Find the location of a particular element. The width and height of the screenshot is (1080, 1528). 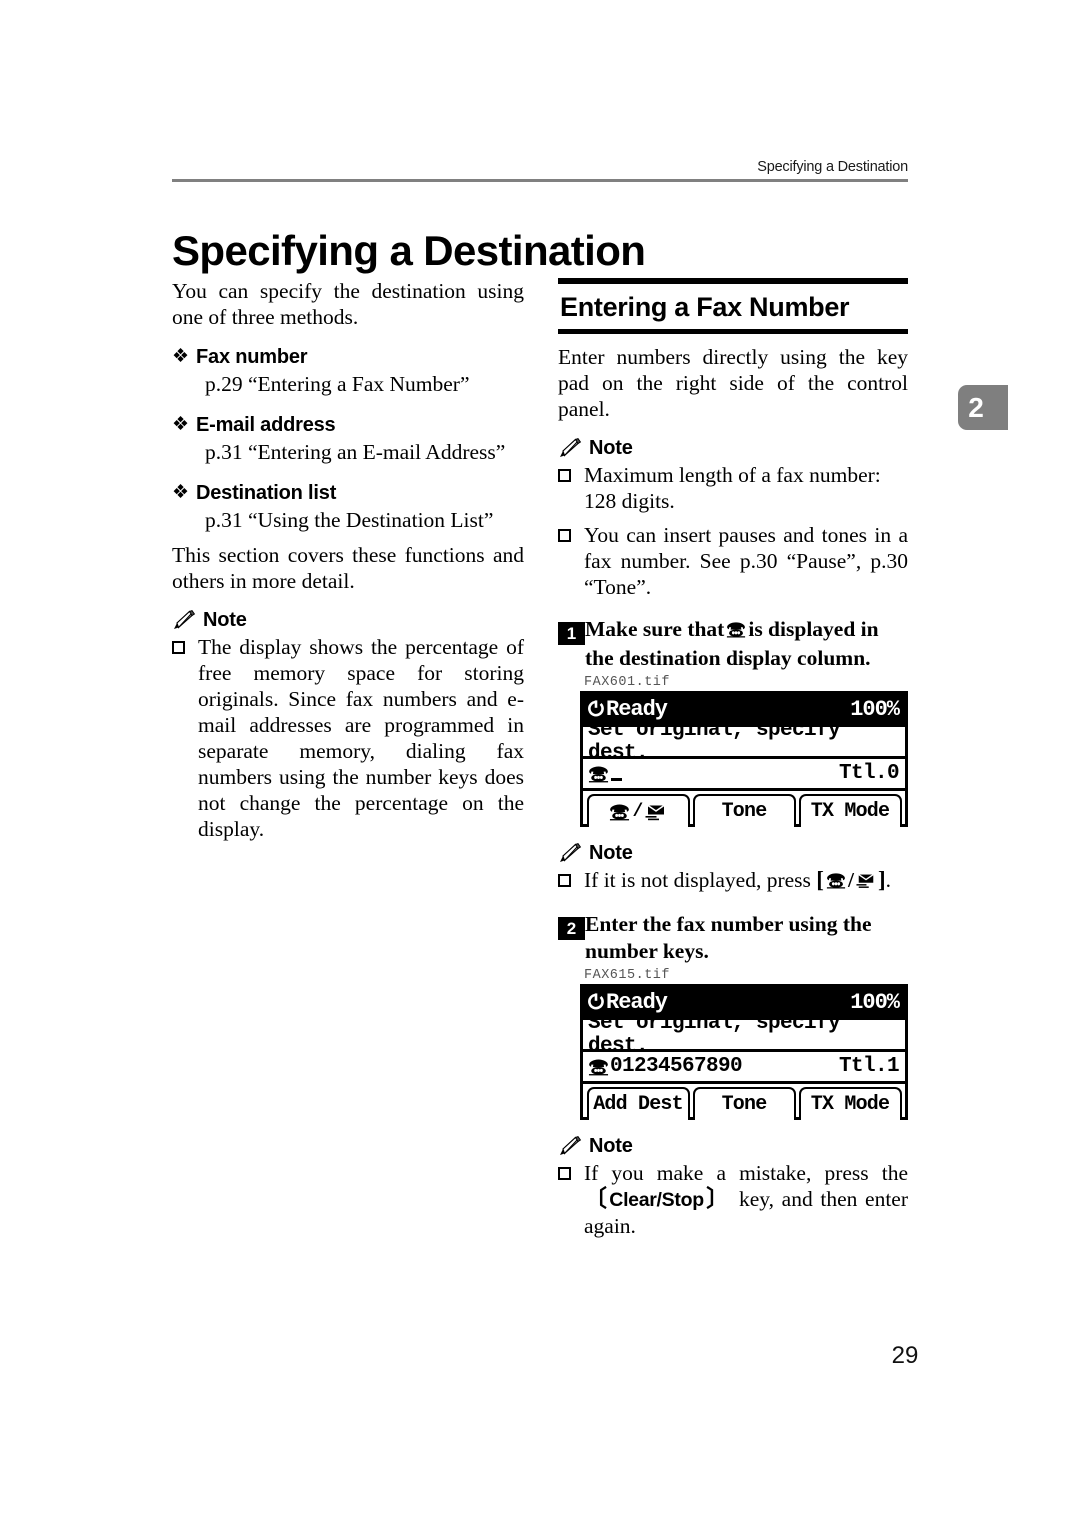

section-heading: Entering a Fax Number is located at coordinates (733, 306).